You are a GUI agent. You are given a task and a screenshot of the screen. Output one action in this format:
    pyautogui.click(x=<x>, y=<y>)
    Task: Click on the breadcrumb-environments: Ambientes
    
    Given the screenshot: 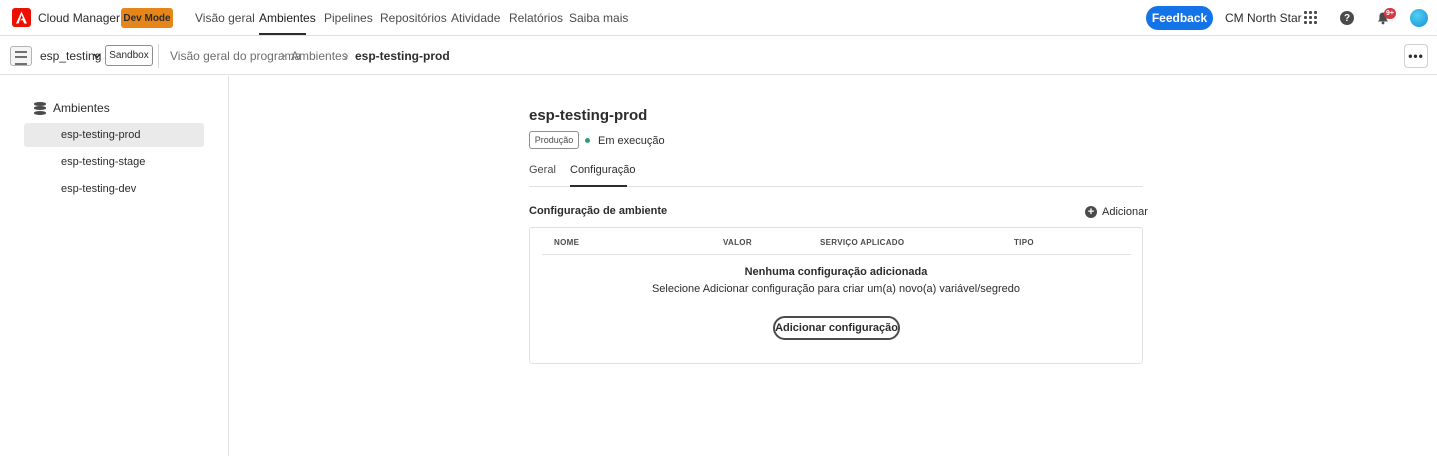 What is the action you would take?
    pyautogui.click(x=319, y=56)
    